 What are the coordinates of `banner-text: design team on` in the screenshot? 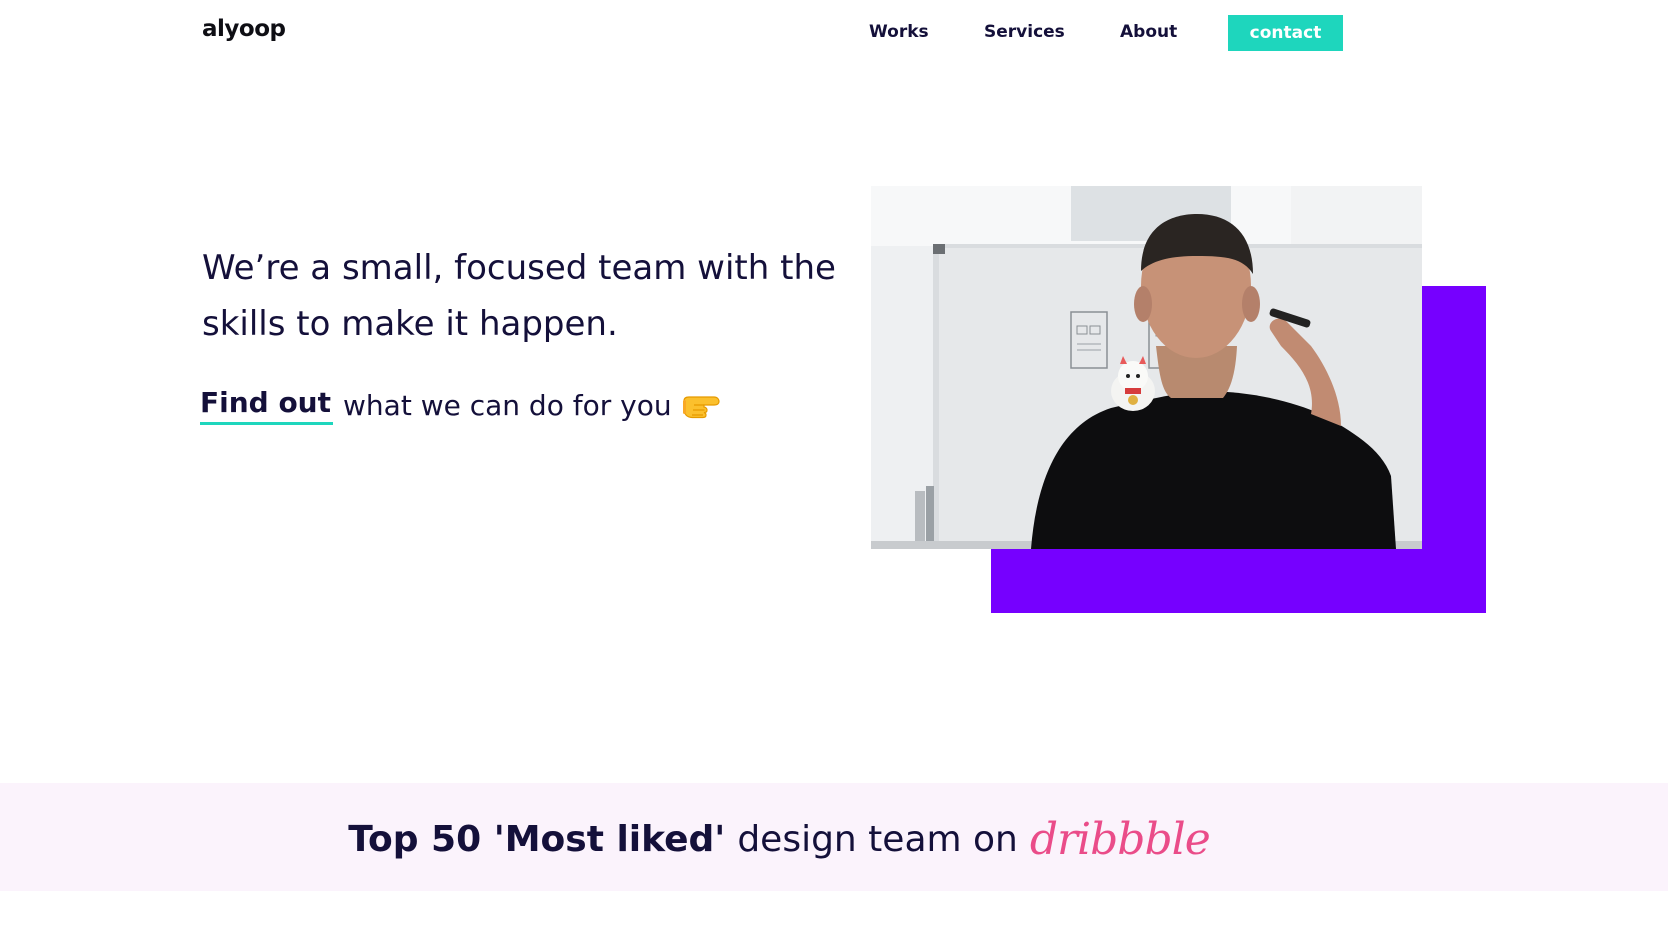 It's located at (877, 839).